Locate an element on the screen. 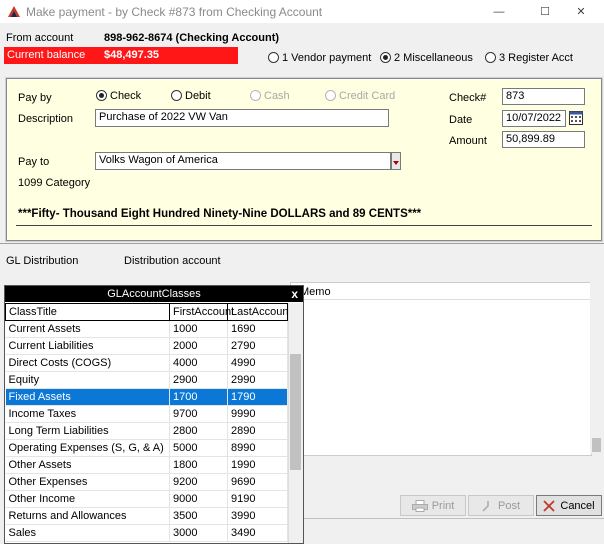 This screenshot has height=544, width=604. column-header-first-account: FirstAccount is located at coordinates (201, 312).